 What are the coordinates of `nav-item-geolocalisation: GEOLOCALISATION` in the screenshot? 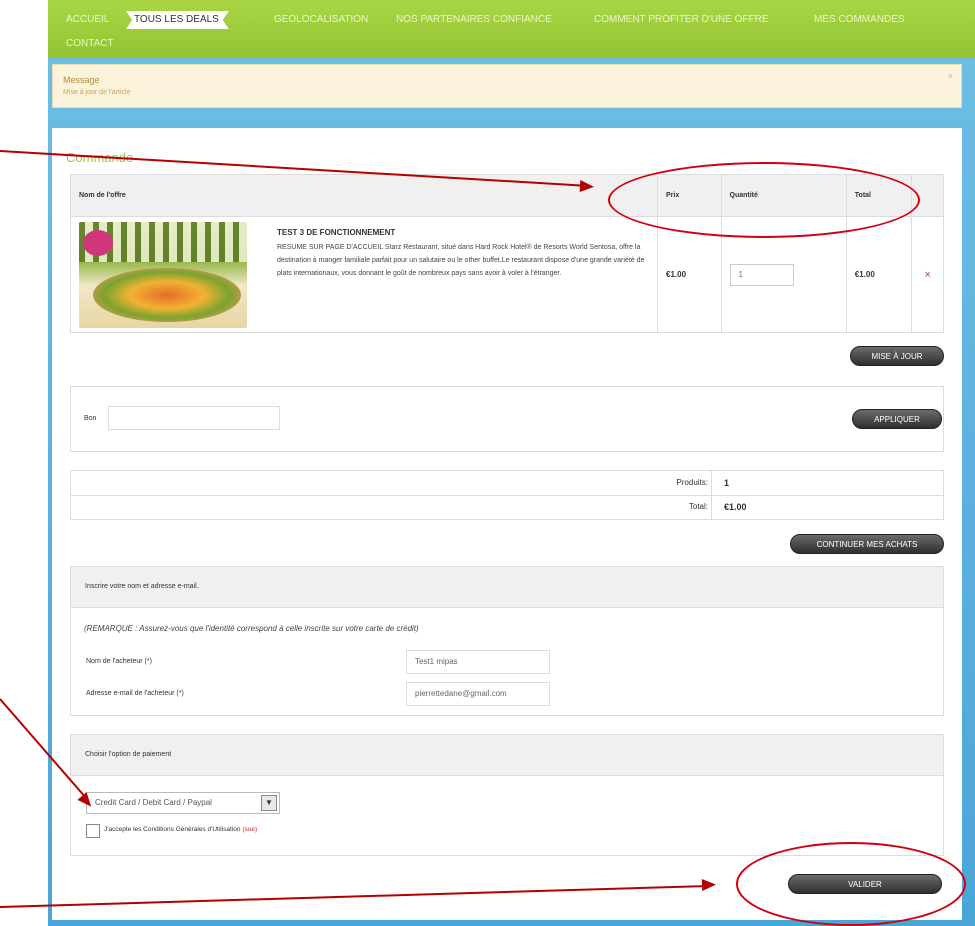 It's located at (321, 19).